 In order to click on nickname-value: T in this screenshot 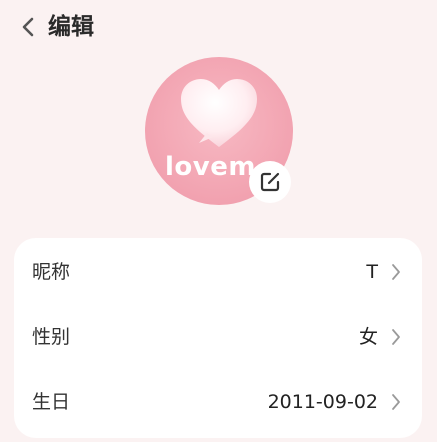, I will do `click(372, 272)`.